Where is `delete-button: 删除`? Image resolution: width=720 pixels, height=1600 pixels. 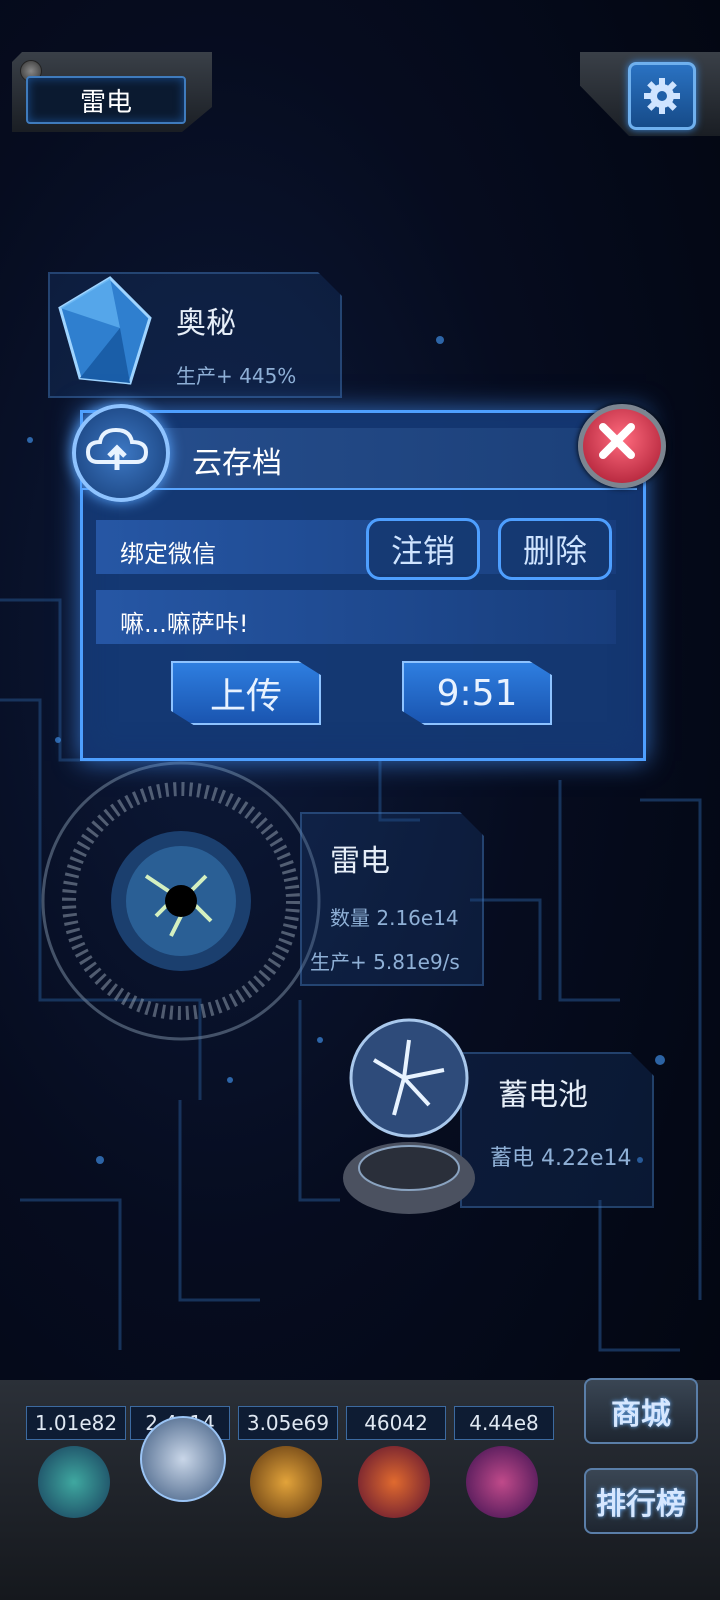 delete-button: 删除 is located at coordinates (555, 549).